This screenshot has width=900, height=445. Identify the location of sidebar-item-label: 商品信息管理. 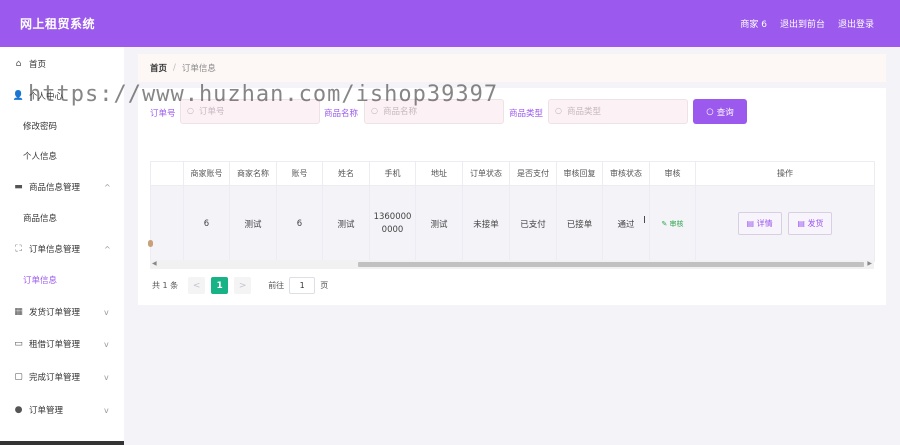
(55, 188).